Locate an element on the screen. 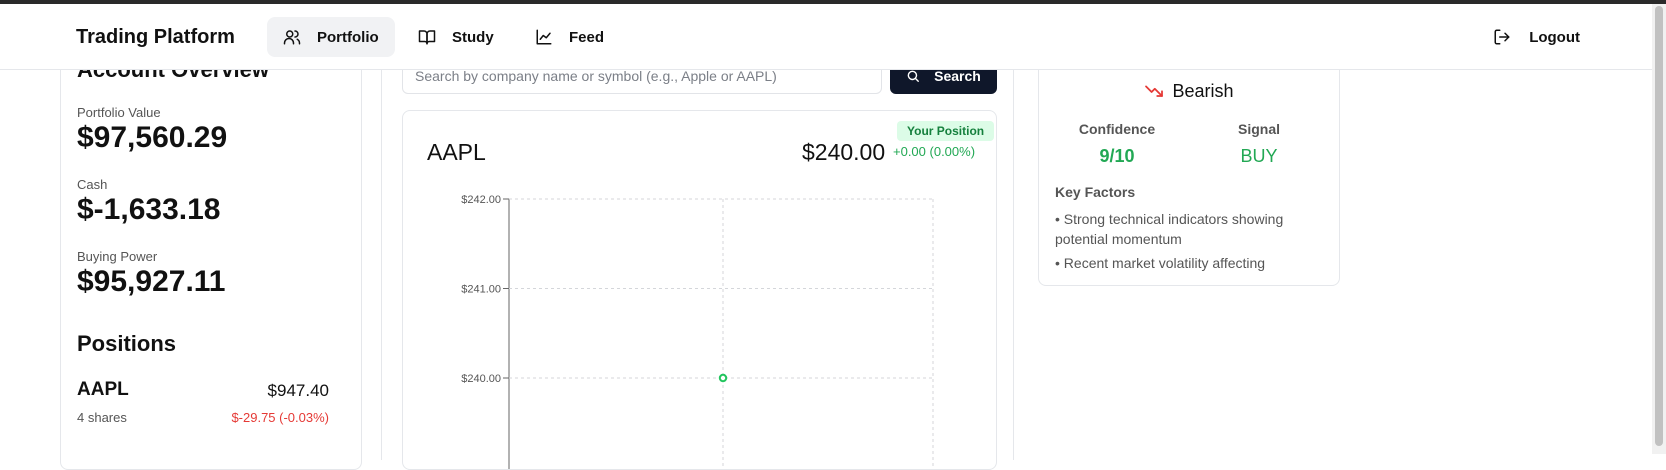 The width and height of the screenshot is (1666, 470). page-scrollbar is located at coordinates (1659, 229).